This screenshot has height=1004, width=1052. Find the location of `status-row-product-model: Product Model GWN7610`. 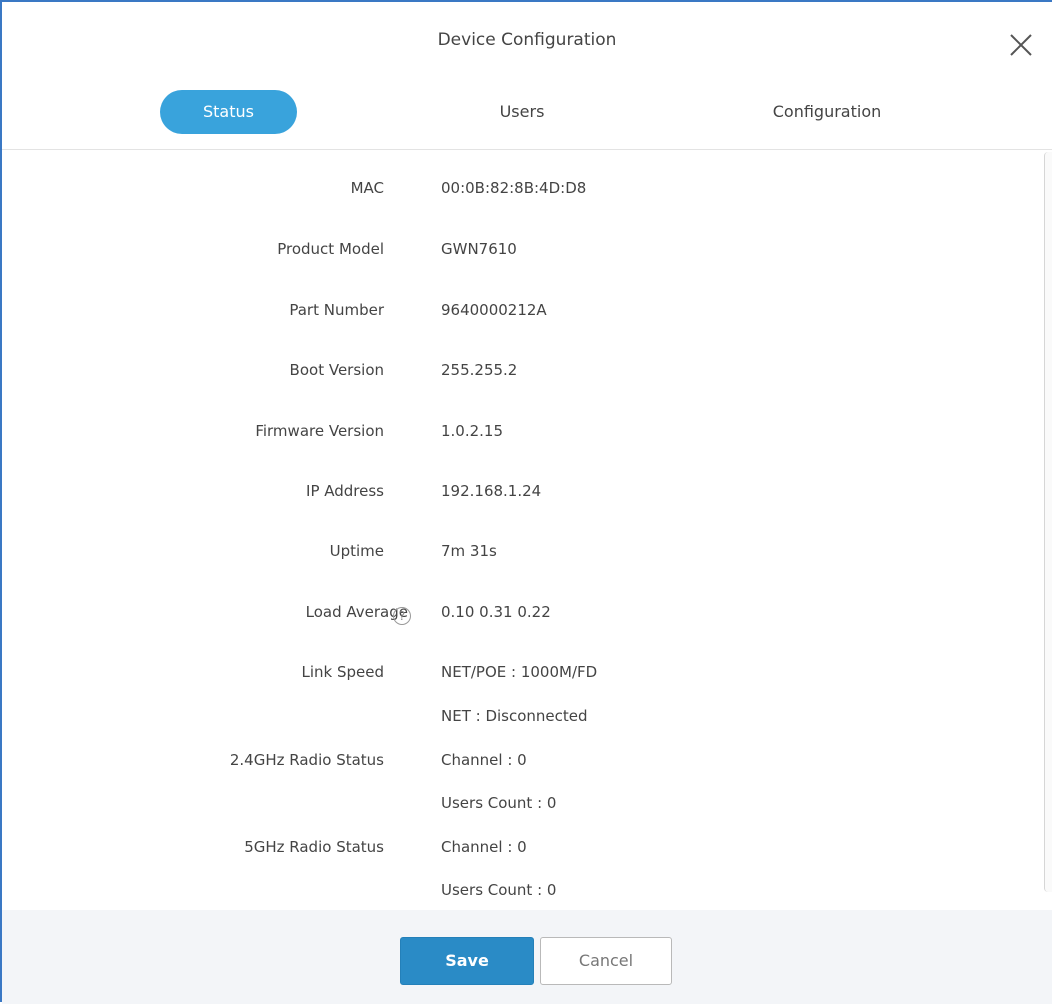

status-row-product-model: Product Model GWN7610 is located at coordinates (527, 249).